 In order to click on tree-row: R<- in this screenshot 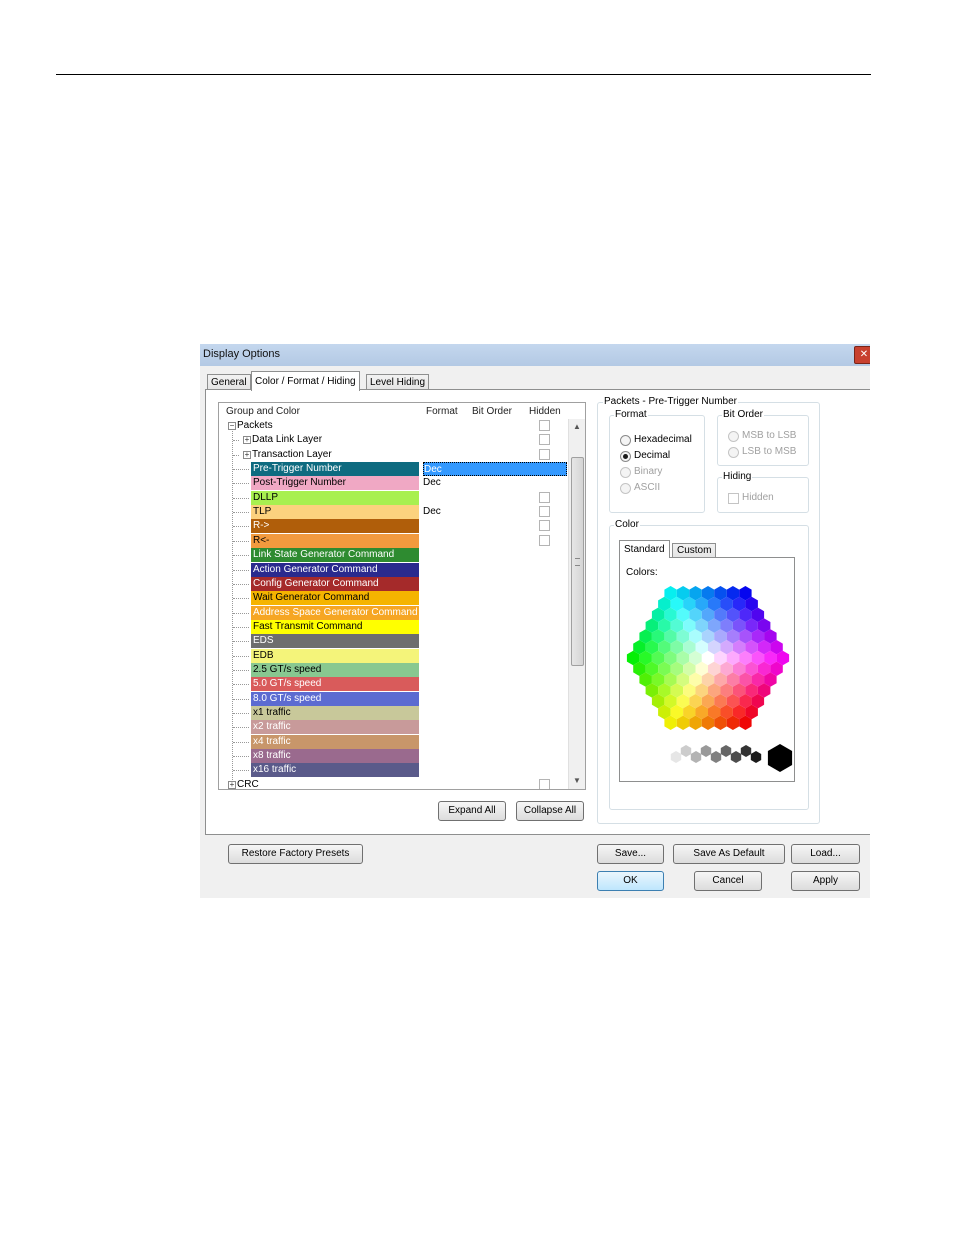, I will do `click(393, 540)`.